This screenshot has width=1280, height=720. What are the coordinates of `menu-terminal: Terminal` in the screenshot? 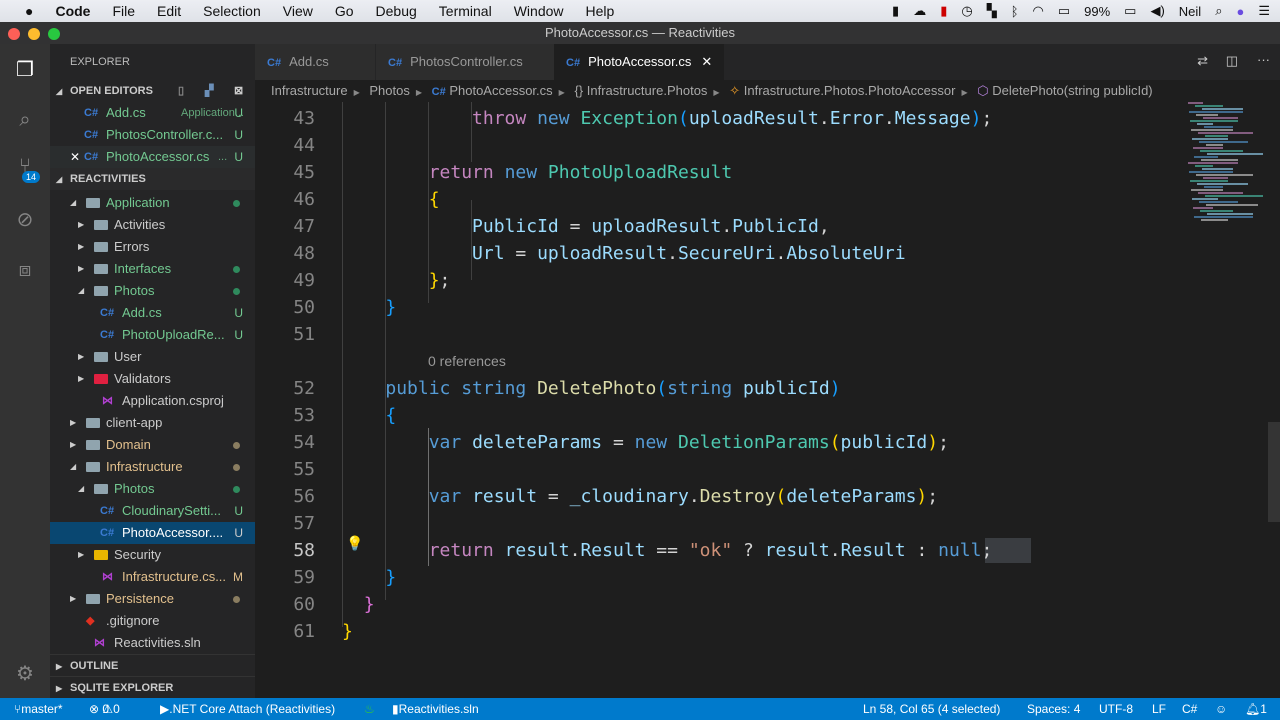 It's located at (465, 11).